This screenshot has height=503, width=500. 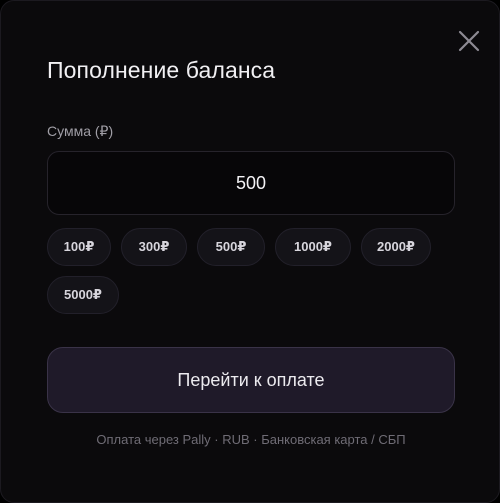 What do you see at coordinates (251, 183) in the screenshot?
I see `amount-input` at bounding box center [251, 183].